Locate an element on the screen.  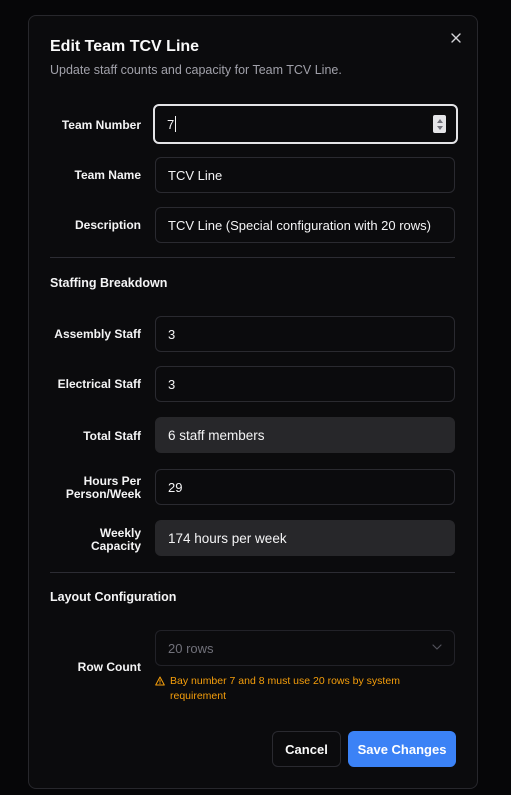
assembly-staff-input: 3 is located at coordinates (305, 334).